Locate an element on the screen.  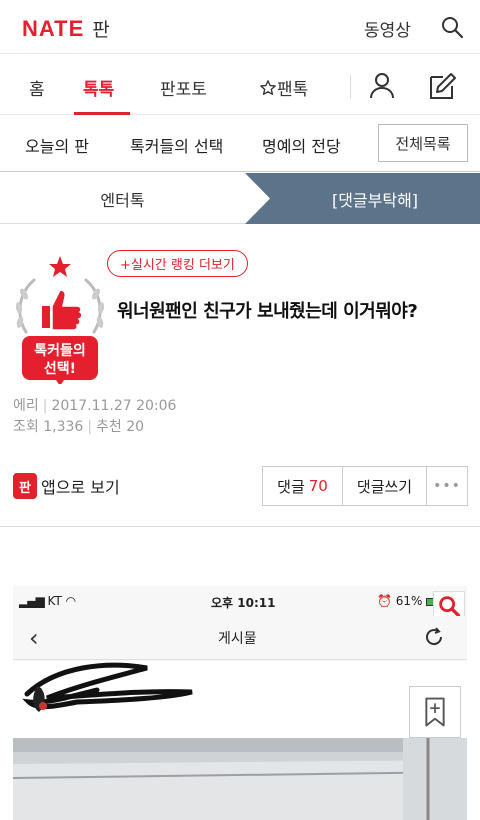
recommend-count: 20 is located at coordinates (135, 427).